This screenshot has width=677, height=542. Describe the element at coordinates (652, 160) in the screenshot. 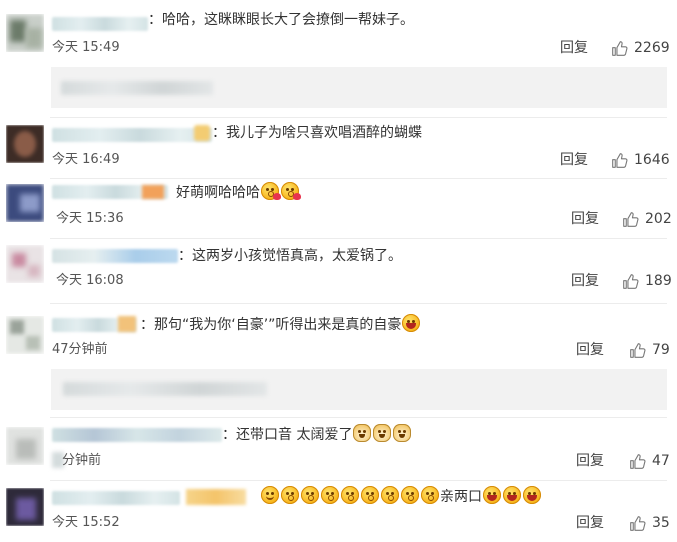

I see `like-count: 1646` at that location.